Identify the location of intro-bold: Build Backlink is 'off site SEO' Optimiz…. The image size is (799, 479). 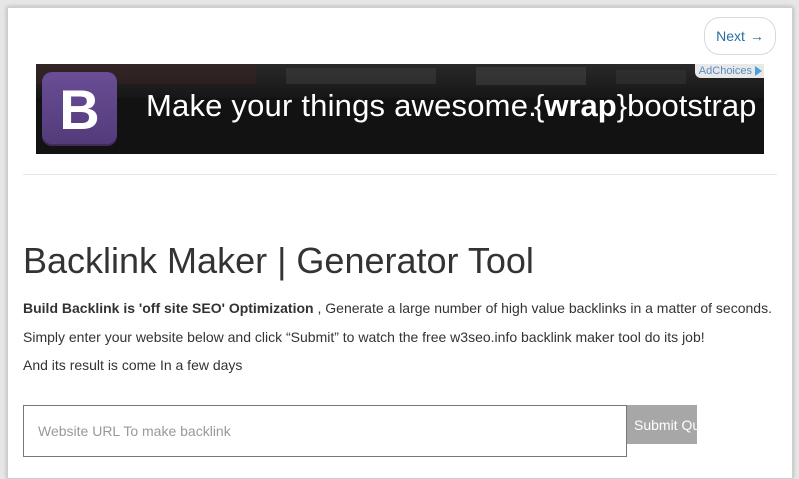
(168, 308).